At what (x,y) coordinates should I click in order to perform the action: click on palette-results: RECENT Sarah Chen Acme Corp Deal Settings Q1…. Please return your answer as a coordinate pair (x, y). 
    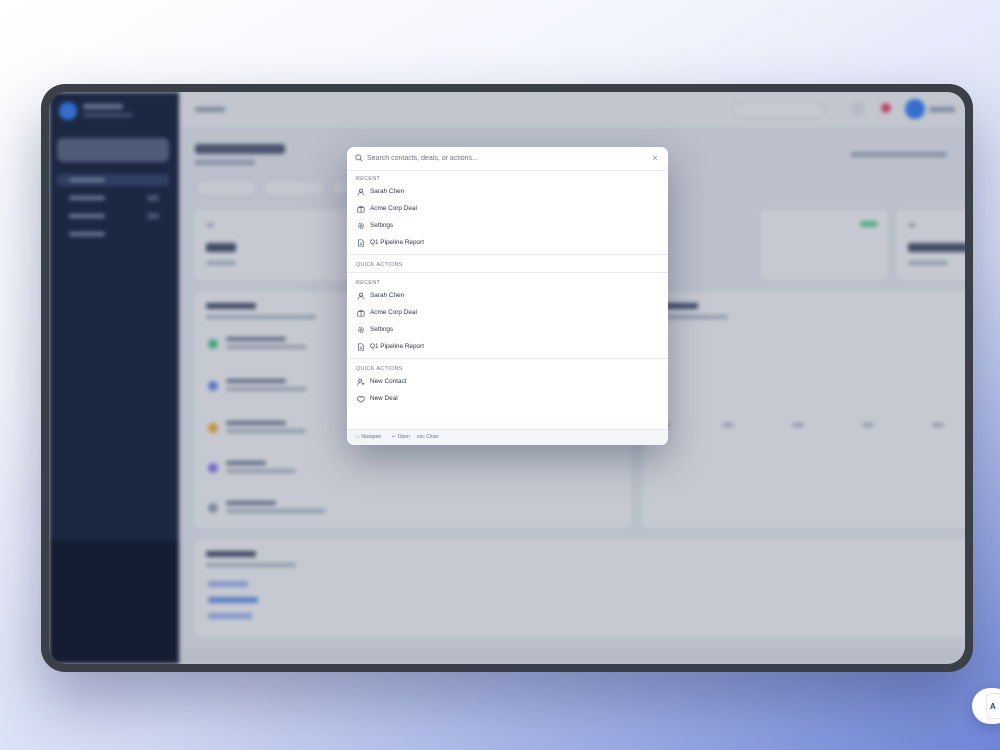
    Looking at the image, I should click on (507, 288).